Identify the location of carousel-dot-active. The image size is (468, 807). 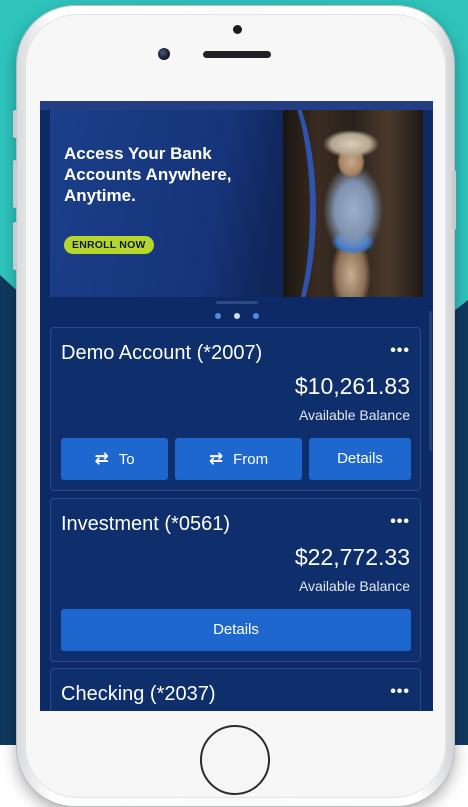
(237, 316).